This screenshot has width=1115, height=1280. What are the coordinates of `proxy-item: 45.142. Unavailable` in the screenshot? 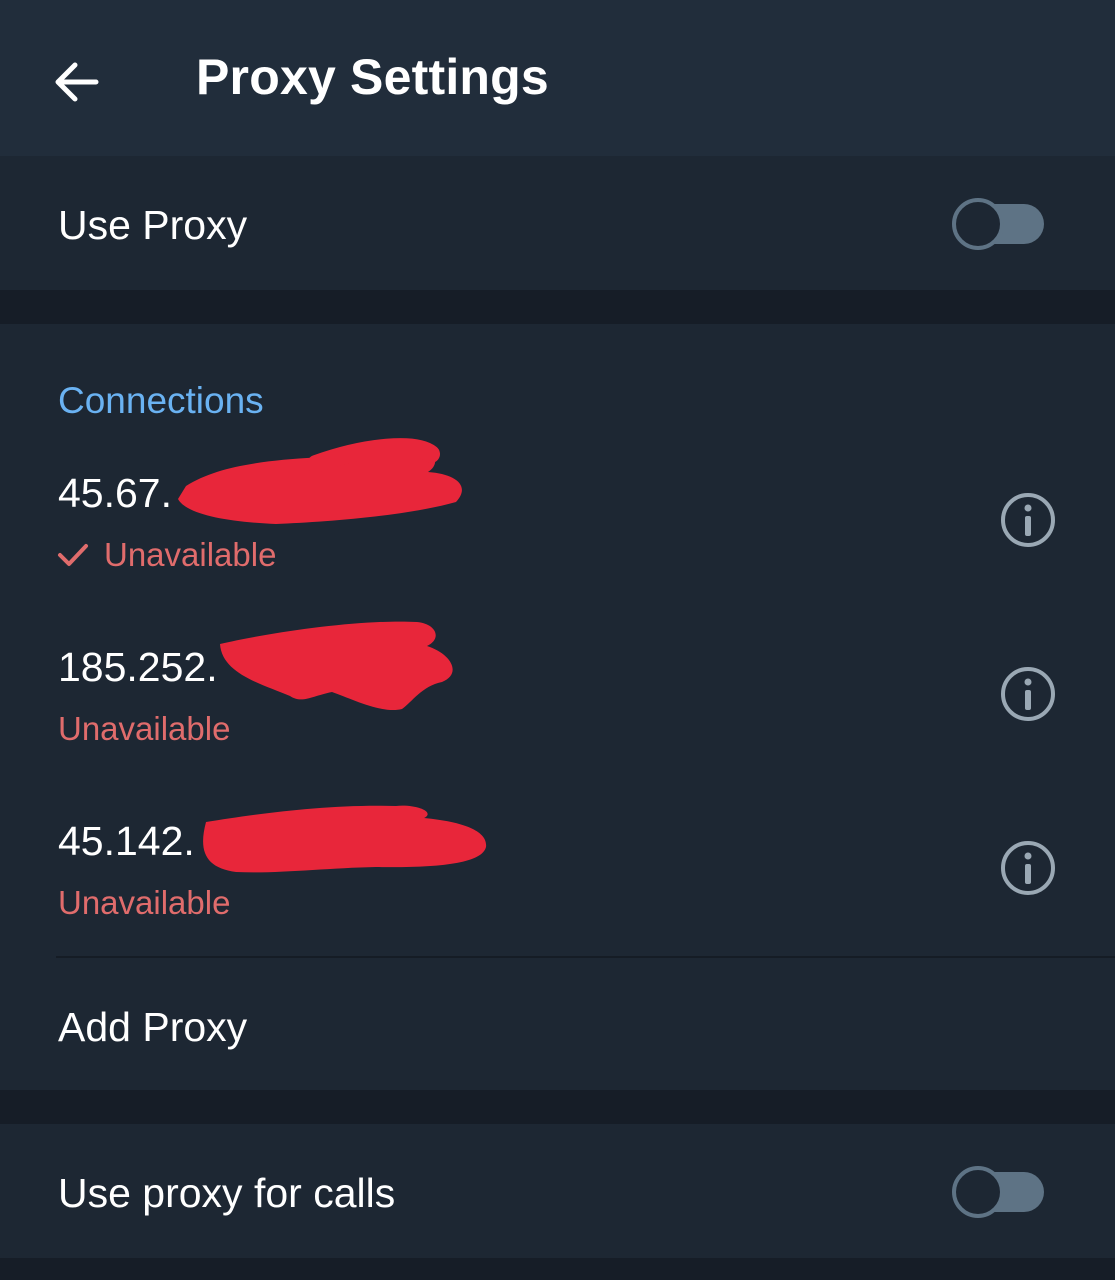 It's located at (557, 869).